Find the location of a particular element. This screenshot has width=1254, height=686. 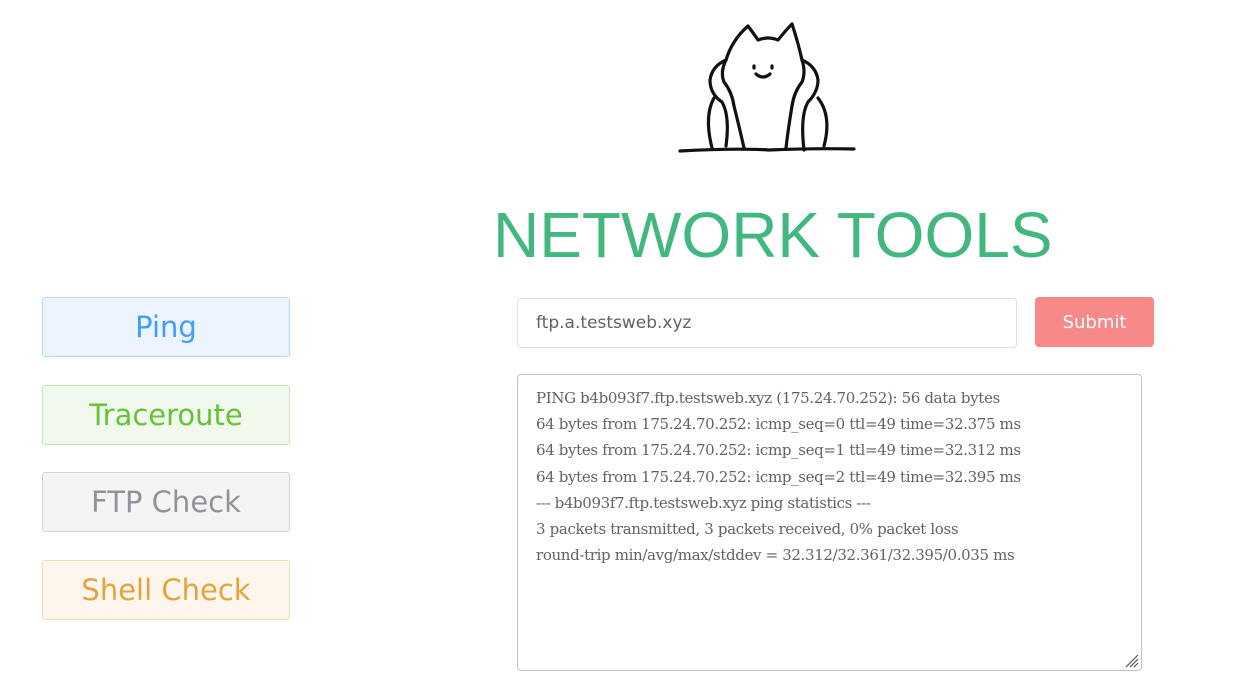

ftp-check-button-label: FTP Check is located at coordinates (166, 502).